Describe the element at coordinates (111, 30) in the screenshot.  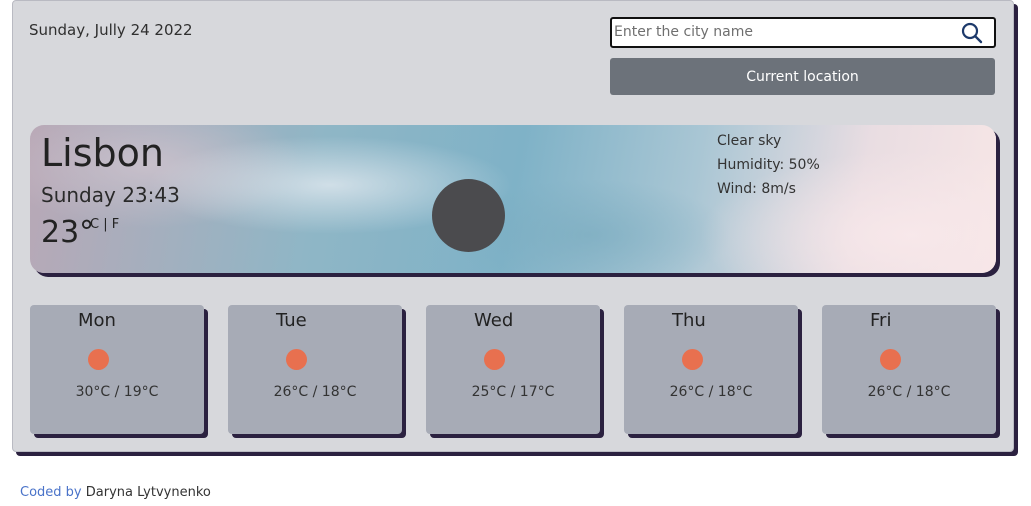
I see `current-date: Sunday, Jully 24 2022` at that location.